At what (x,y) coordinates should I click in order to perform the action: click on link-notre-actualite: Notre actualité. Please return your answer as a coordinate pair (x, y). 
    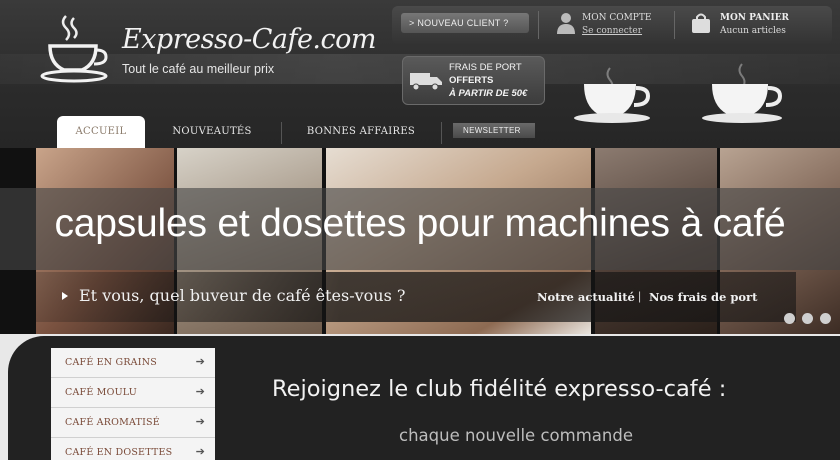
    Looking at the image, I should click on (586, 297).